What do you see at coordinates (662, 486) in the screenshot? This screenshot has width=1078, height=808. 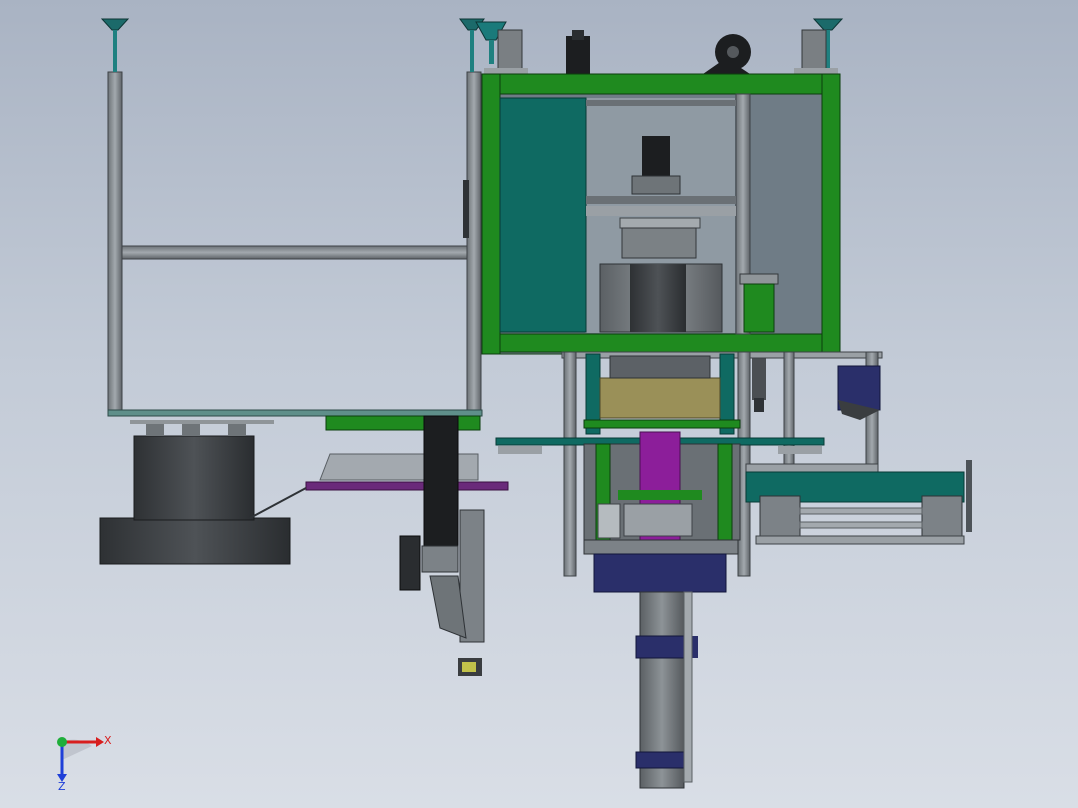 I see `die-set` at bounding box center [662, 486].